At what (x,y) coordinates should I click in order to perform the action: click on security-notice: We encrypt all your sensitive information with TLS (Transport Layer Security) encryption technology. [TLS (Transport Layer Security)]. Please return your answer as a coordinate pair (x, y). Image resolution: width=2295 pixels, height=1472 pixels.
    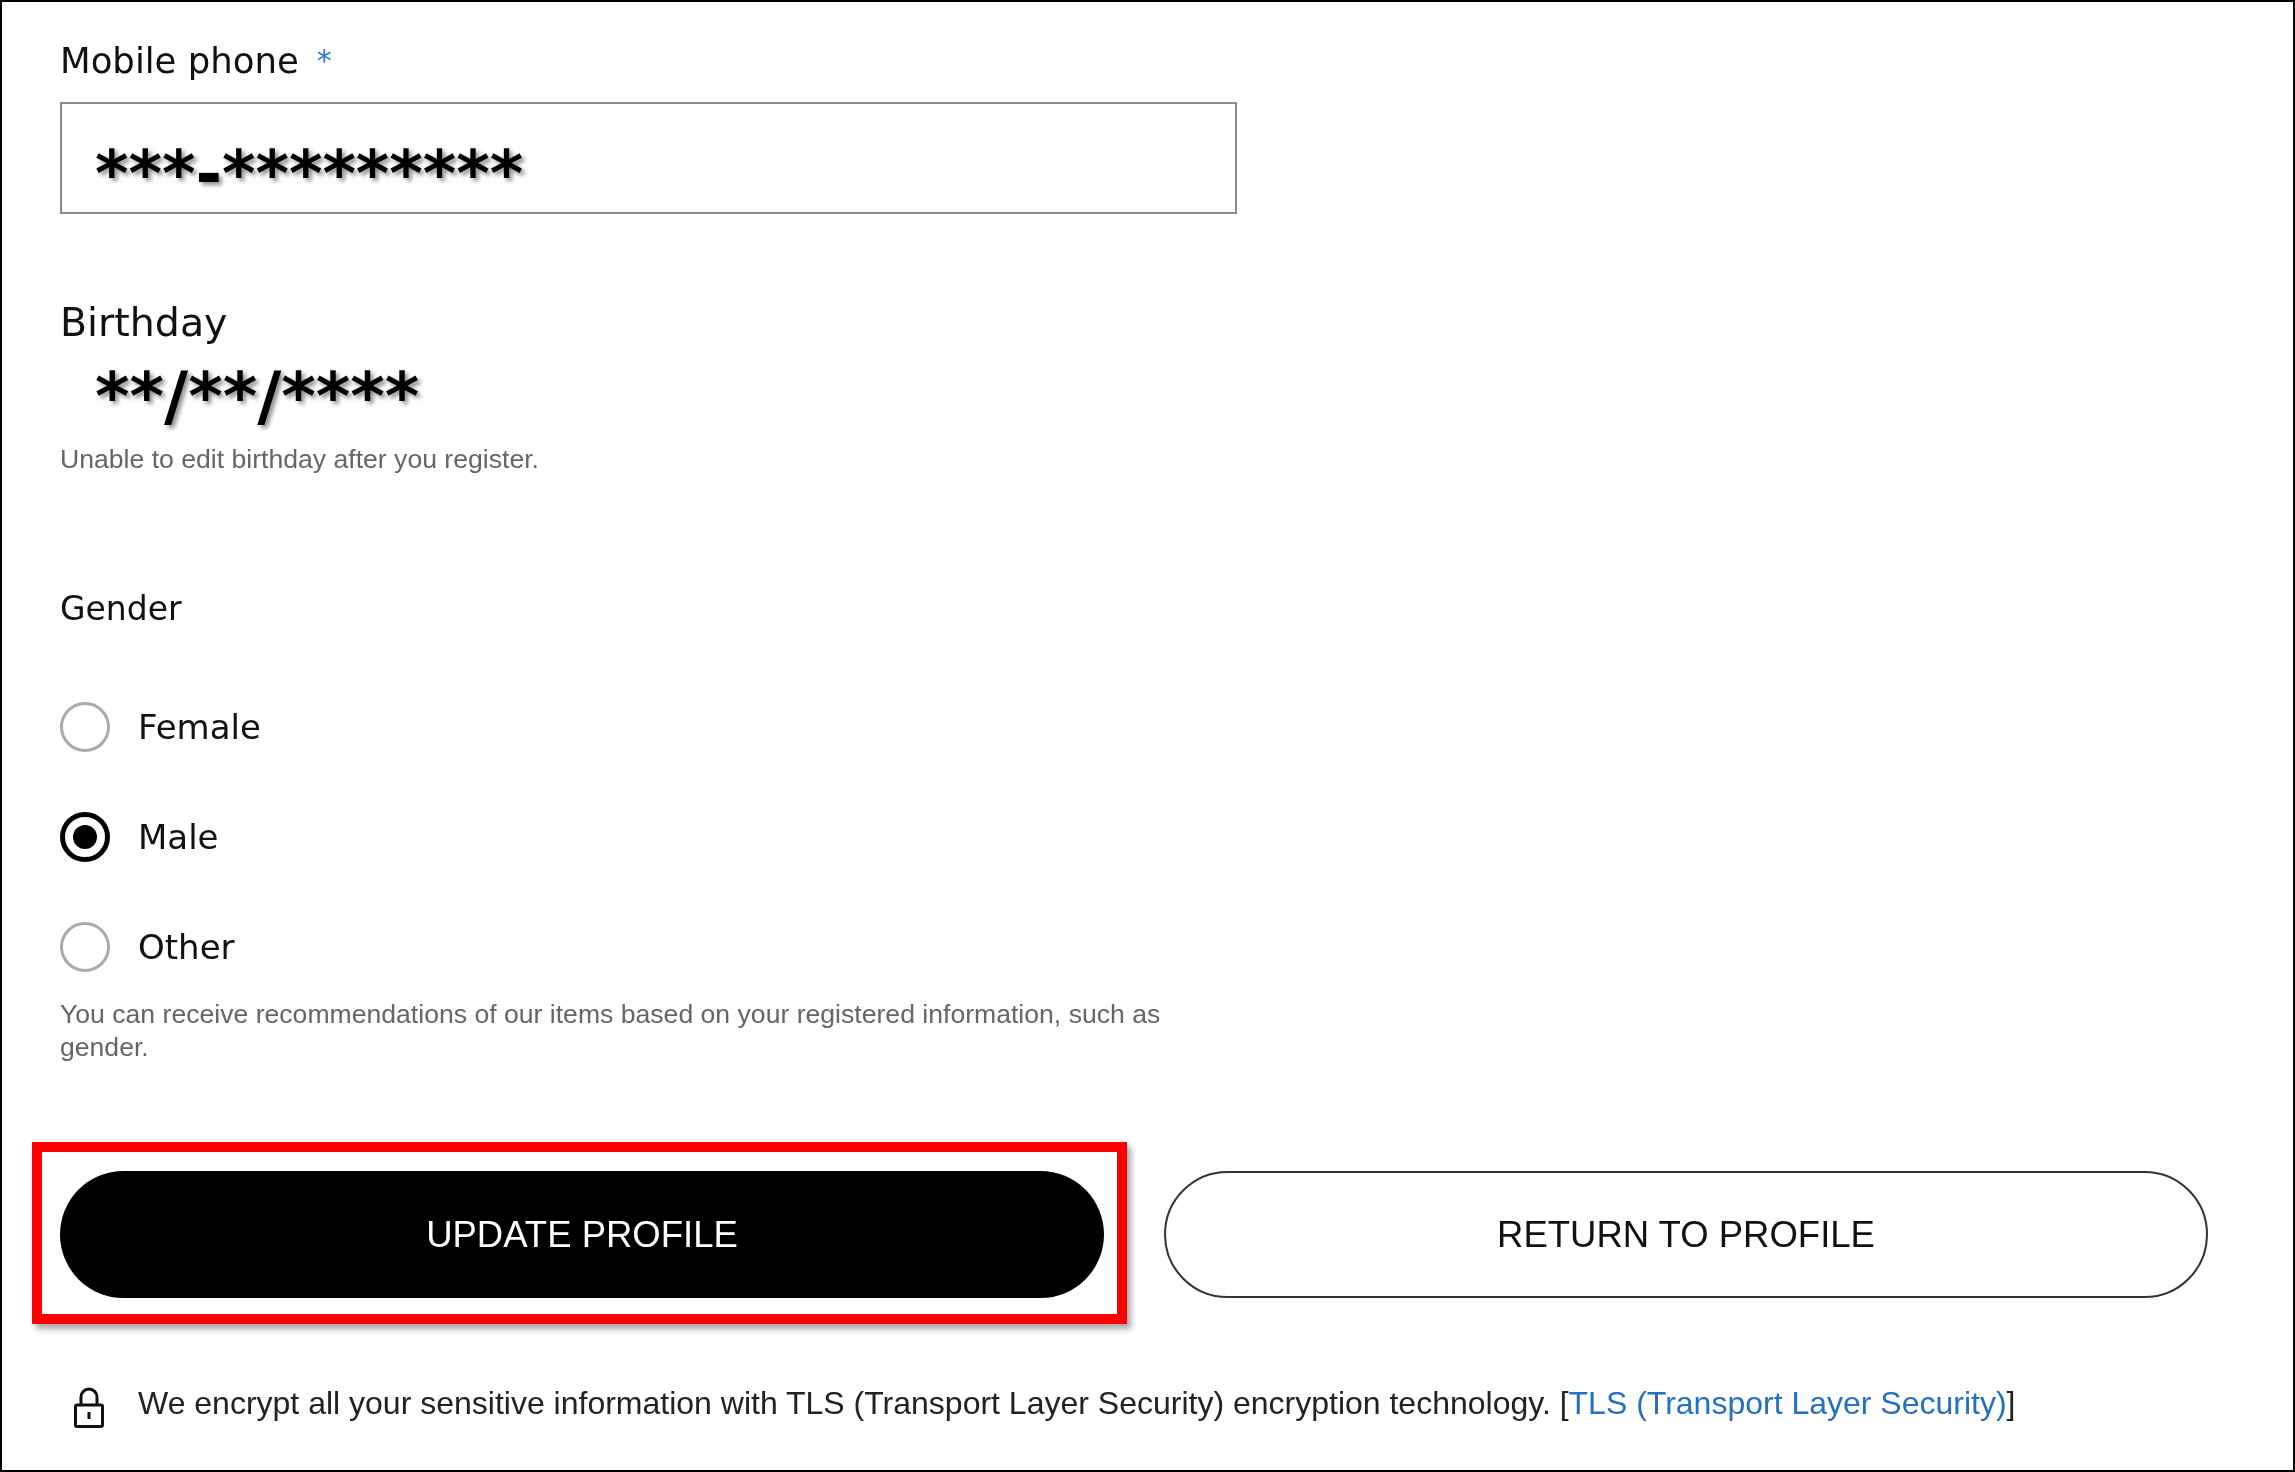
    Looking at the image, I should click on (1077, 1403).